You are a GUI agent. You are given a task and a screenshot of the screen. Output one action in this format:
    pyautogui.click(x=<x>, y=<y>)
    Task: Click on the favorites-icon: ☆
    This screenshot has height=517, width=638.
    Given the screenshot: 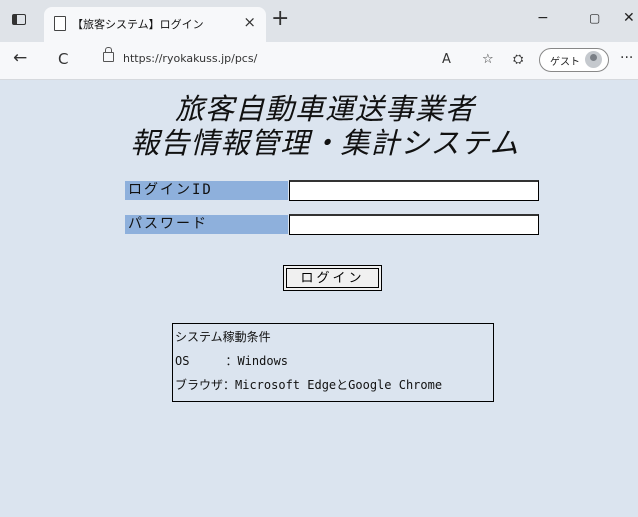 What is the action you would take?
    pyautogui.click(x=488, y=59)
    